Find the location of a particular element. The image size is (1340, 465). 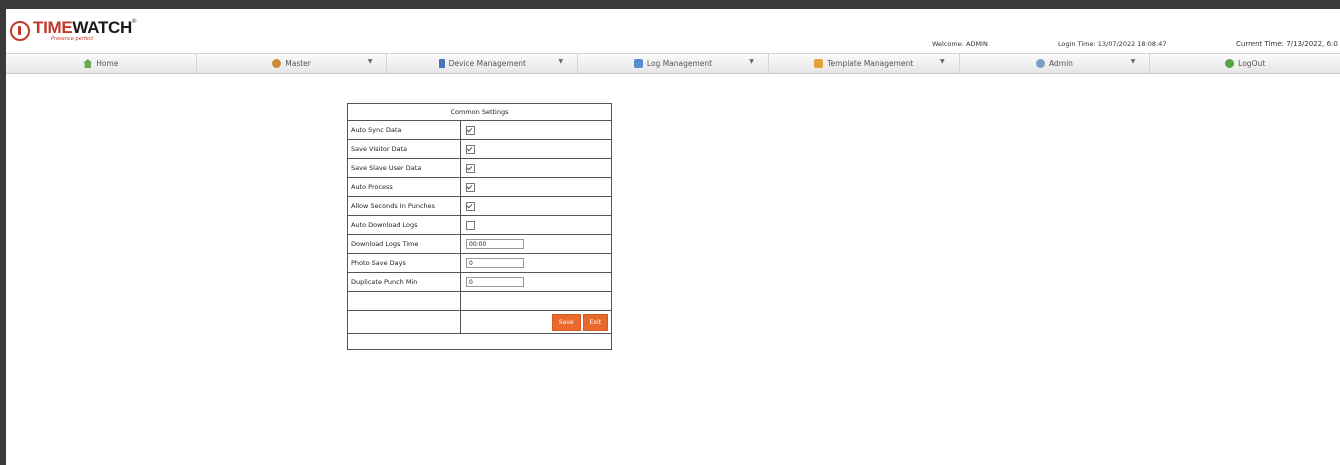

timewatch-logo: TIMEWATCH® Presence perfect is located at coordinates (73, 34).